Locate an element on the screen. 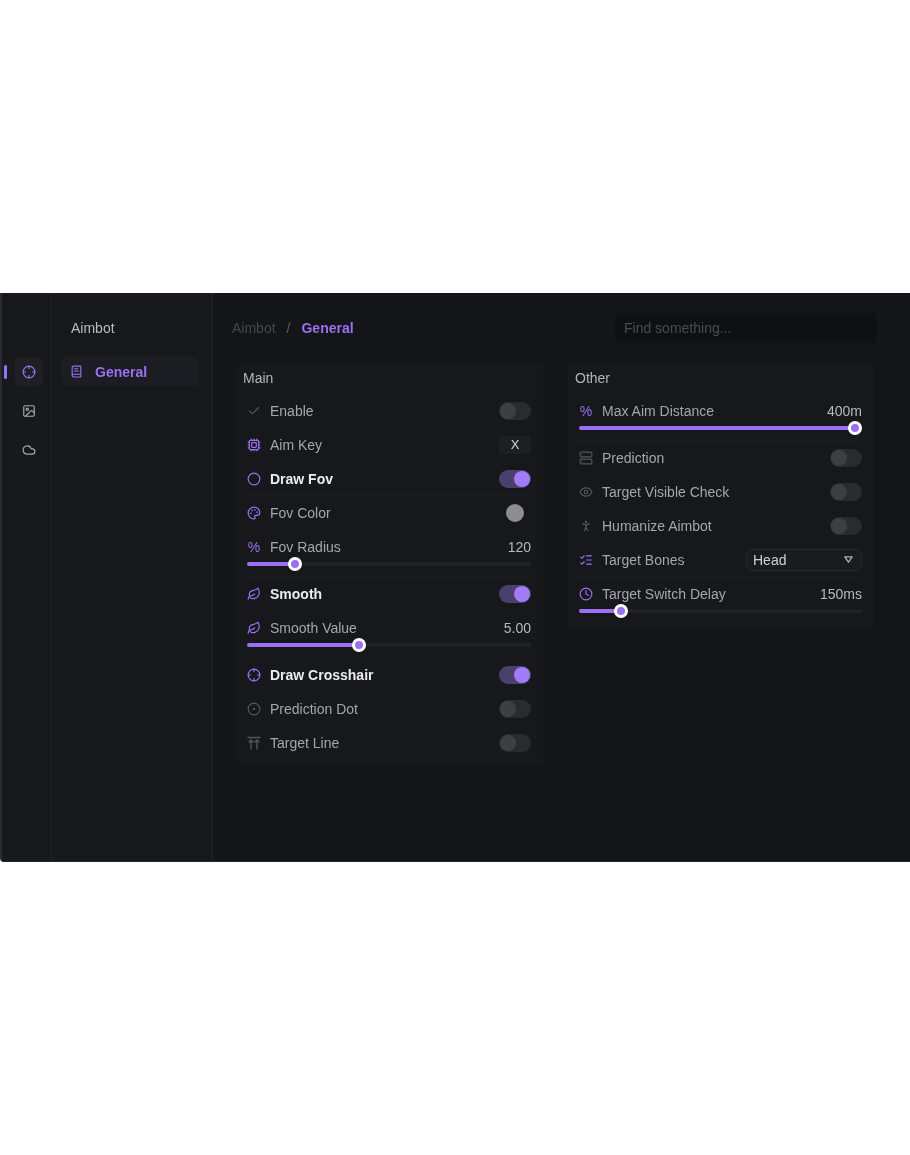 This screenshot has width=910, height=1155. chip-icon is located at coordinates (254, 444).